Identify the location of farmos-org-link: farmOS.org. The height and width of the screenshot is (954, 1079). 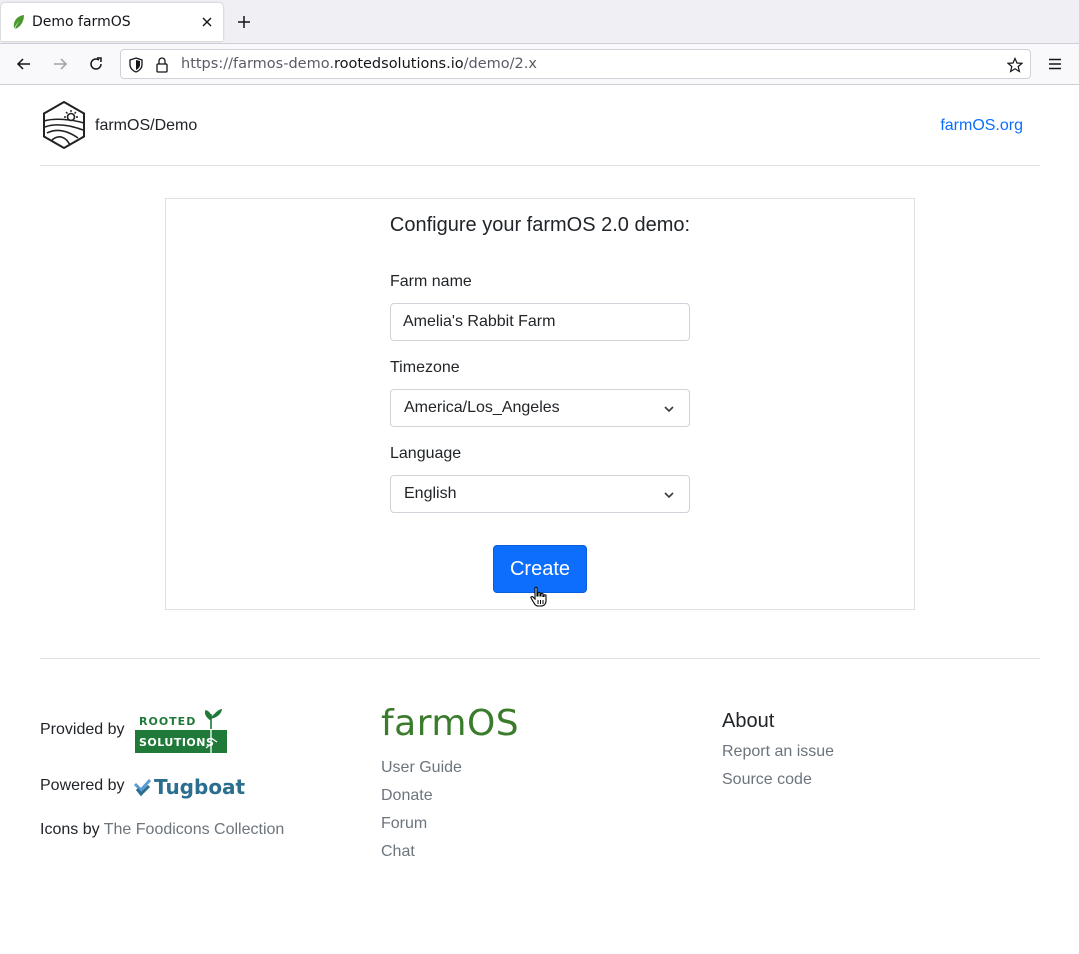
(981, 126).